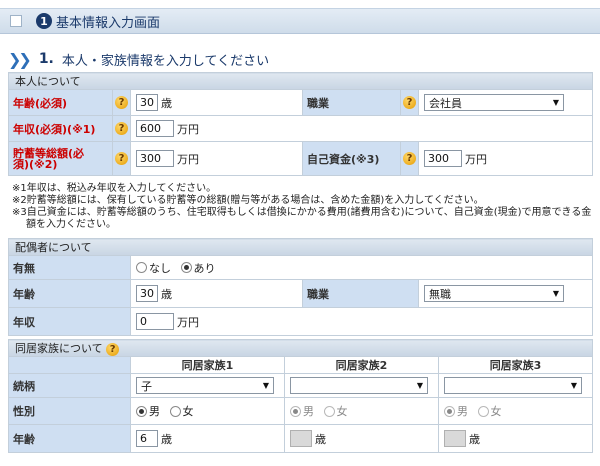 Image resolution: width=600 pixels, height=466 pixels. What do you see at coordinates (443, 158) in the screenshot?
I see `self-own-funds-input: 300` at bounding box center [443, 158].